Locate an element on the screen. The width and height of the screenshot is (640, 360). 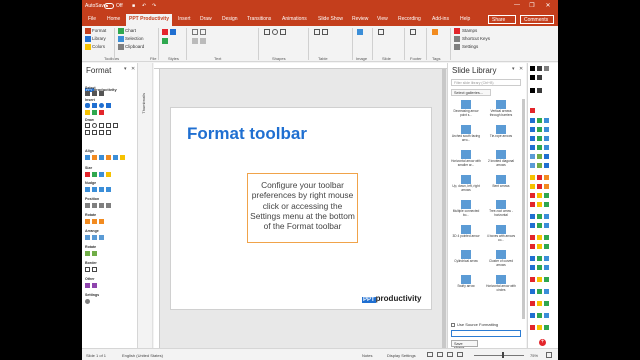
format-toolbar-button: Format is located at coordinates (99, 30).